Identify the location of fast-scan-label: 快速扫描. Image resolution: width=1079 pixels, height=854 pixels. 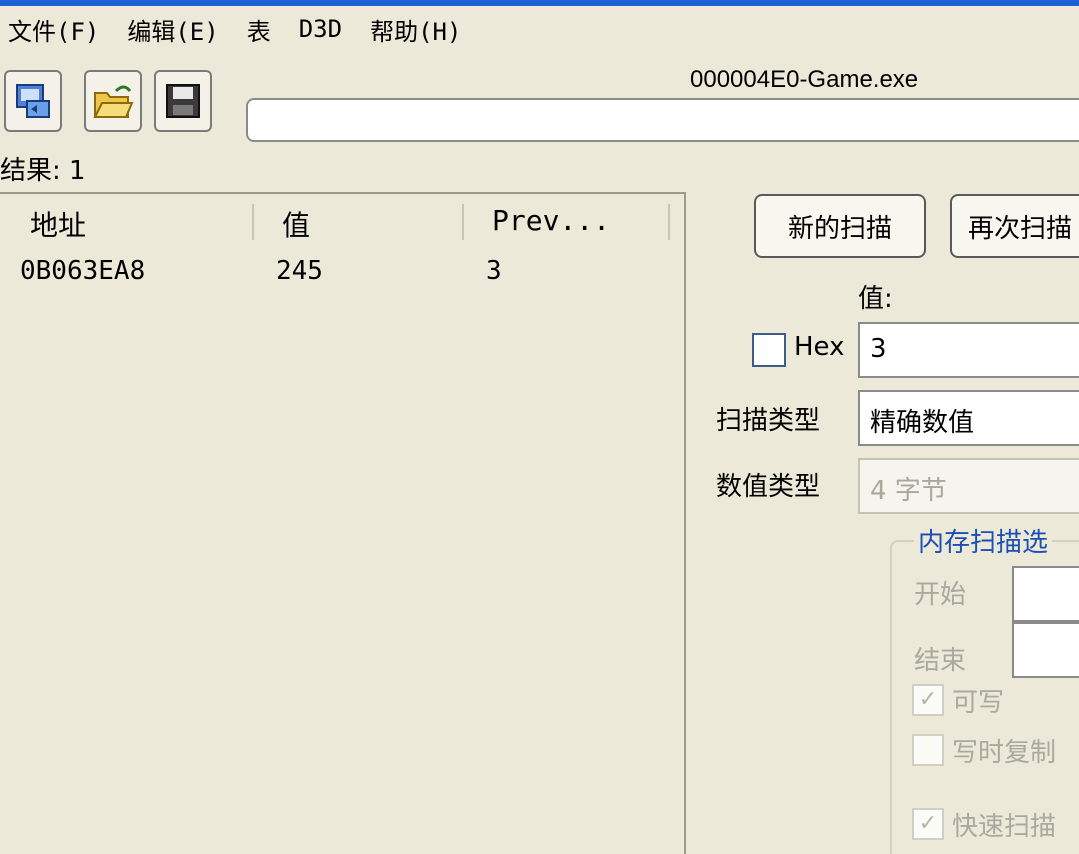
(1004, 827).